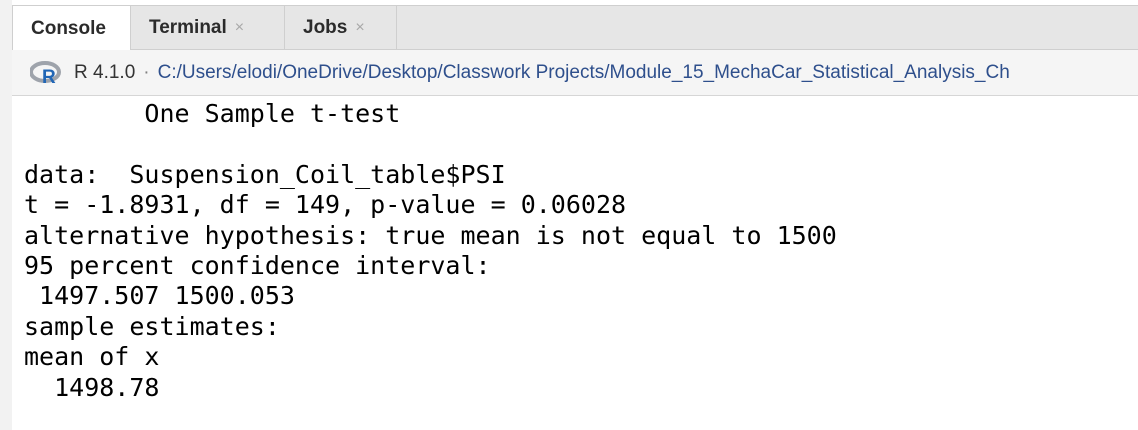  Describe the element at coordinates (325, 205) in the screenshot. I see `stats-line: t = -1.8931, df = 149, p-value = 0.06028` at that location.